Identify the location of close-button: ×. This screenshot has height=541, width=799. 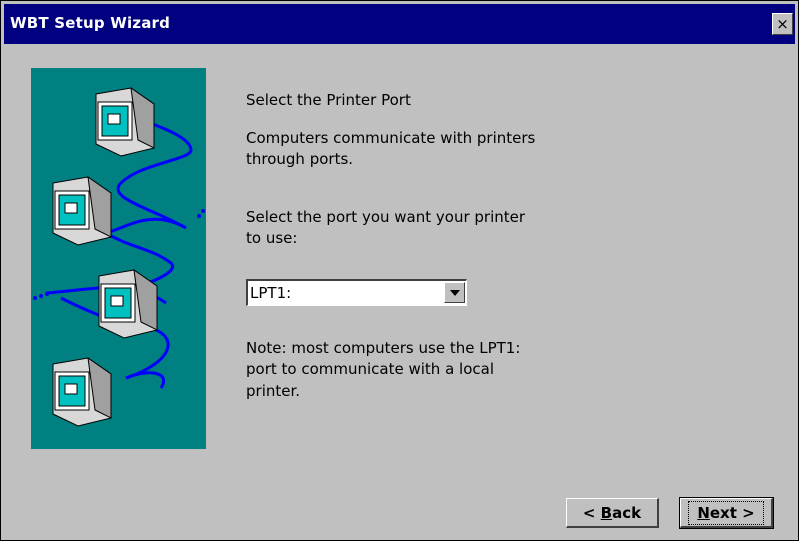
(782, 24).